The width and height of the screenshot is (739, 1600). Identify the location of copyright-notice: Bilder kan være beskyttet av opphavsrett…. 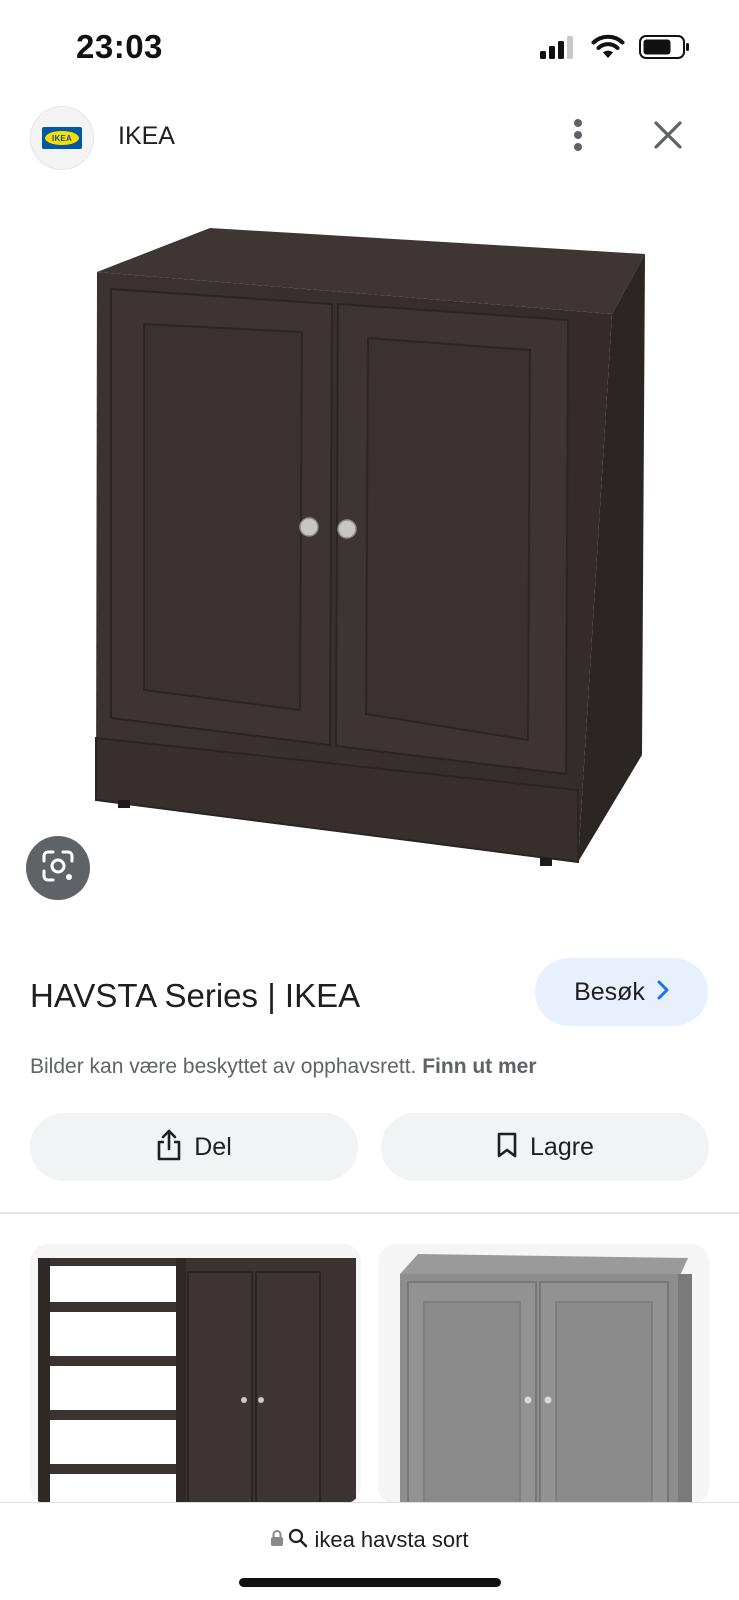
(283, 1067).